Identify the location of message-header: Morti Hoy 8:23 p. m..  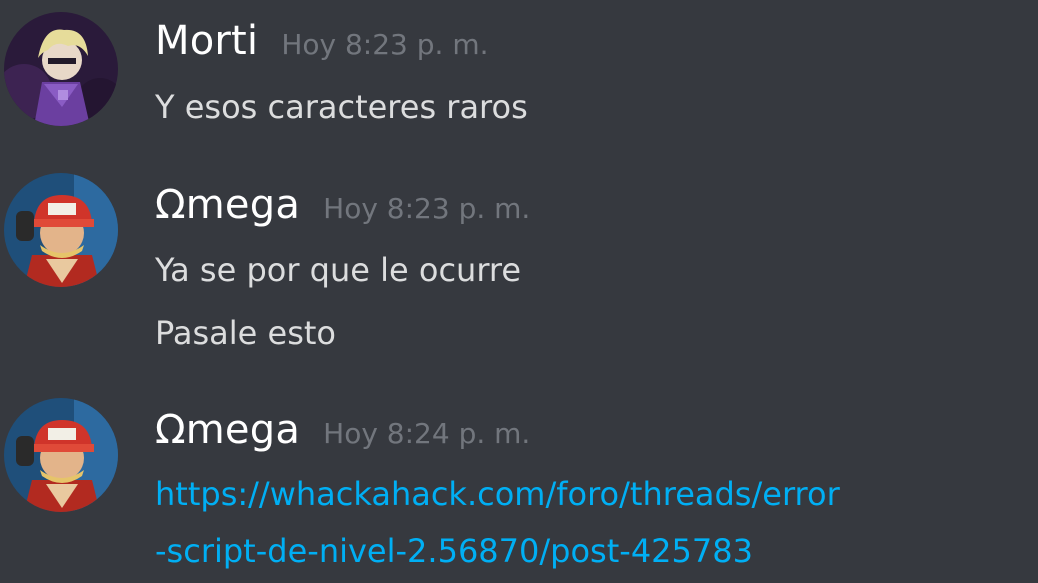
(322, 41).